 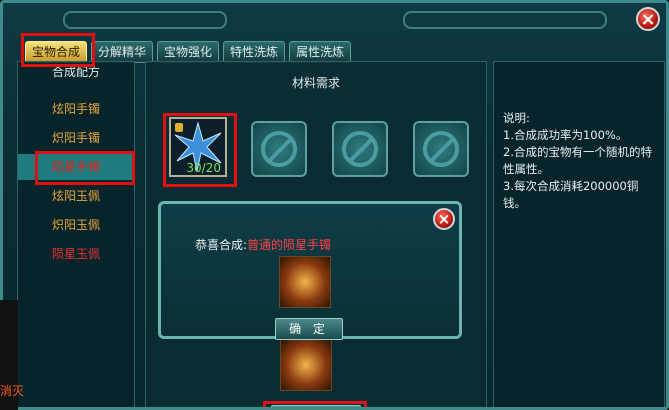 What do you see at coordinates (305, 282) in the screenshot?
I see `bracelet-icon` at bounding box center [305, 282].